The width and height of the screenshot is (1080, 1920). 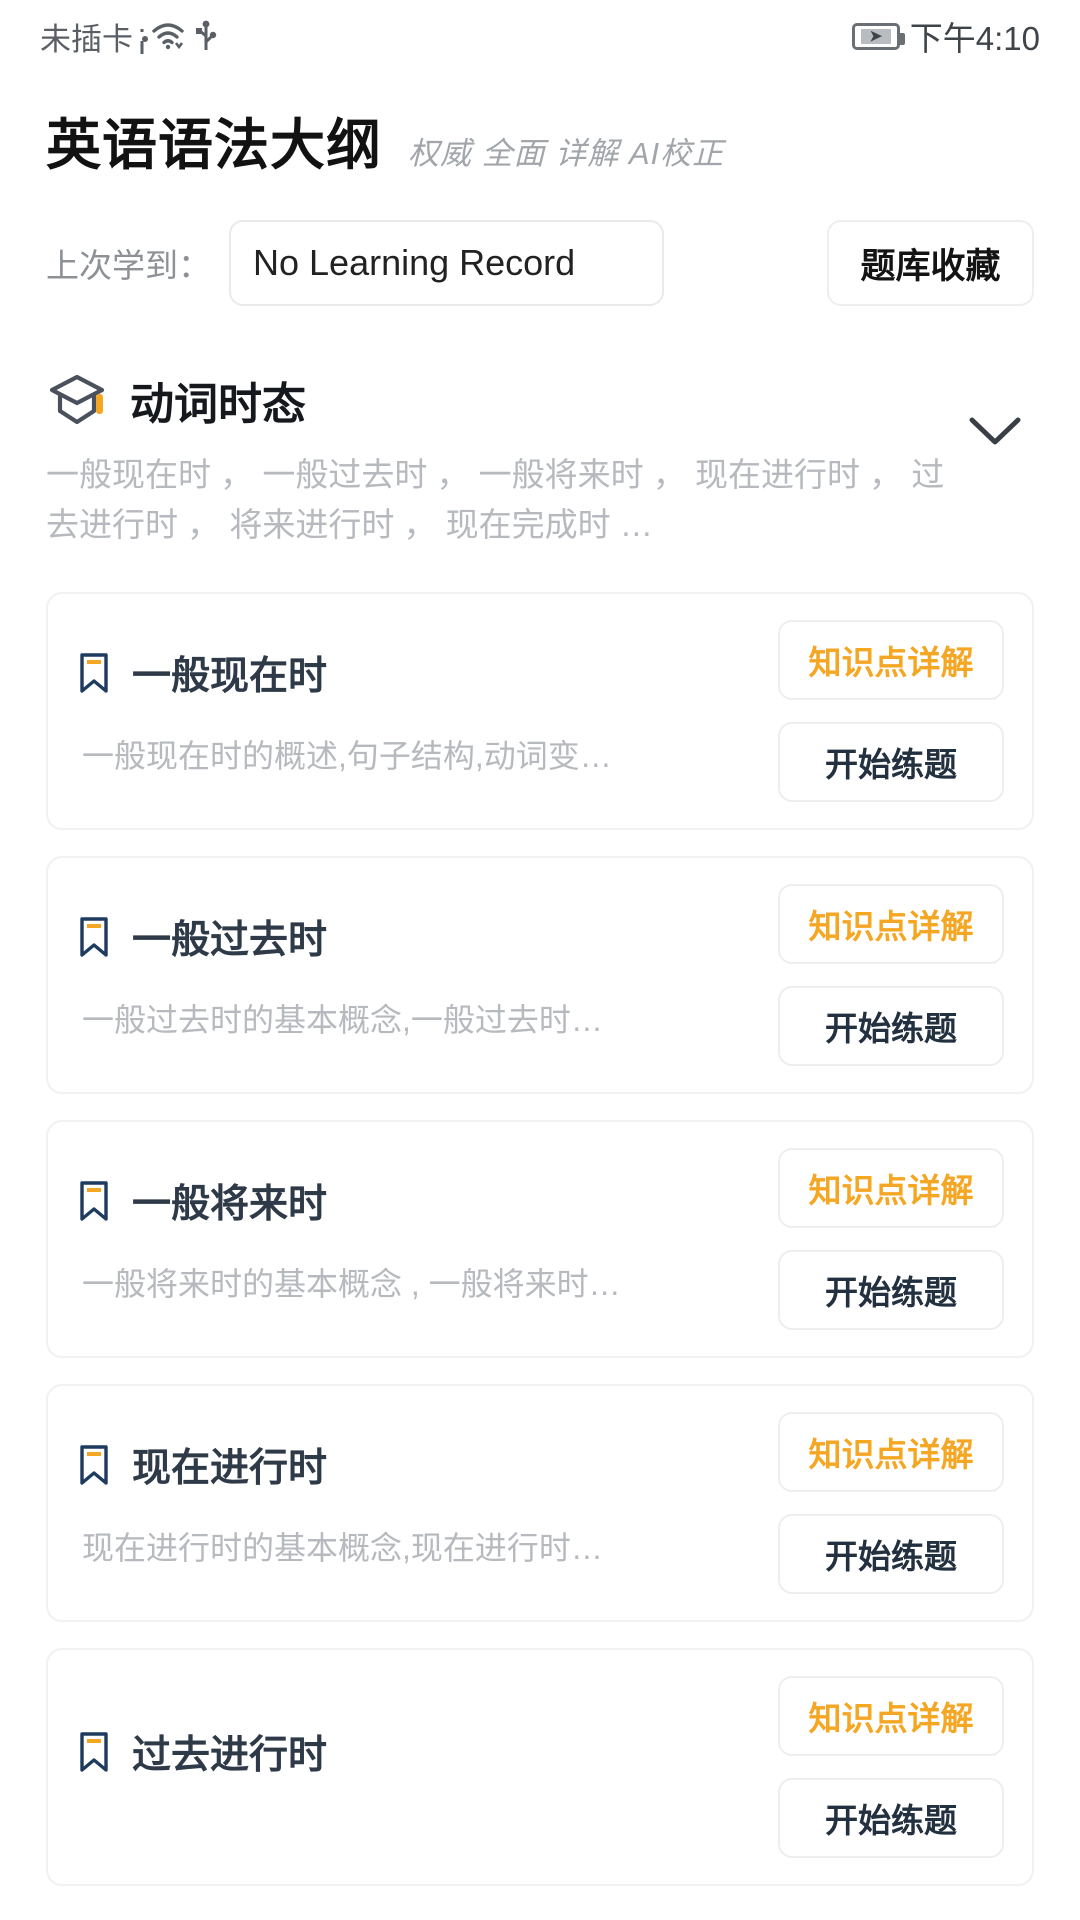 What do you see at coordinates (230, 1469) in the screenshot?
I see `card-title: 现在进行时` at bounding box center [230, 1469].